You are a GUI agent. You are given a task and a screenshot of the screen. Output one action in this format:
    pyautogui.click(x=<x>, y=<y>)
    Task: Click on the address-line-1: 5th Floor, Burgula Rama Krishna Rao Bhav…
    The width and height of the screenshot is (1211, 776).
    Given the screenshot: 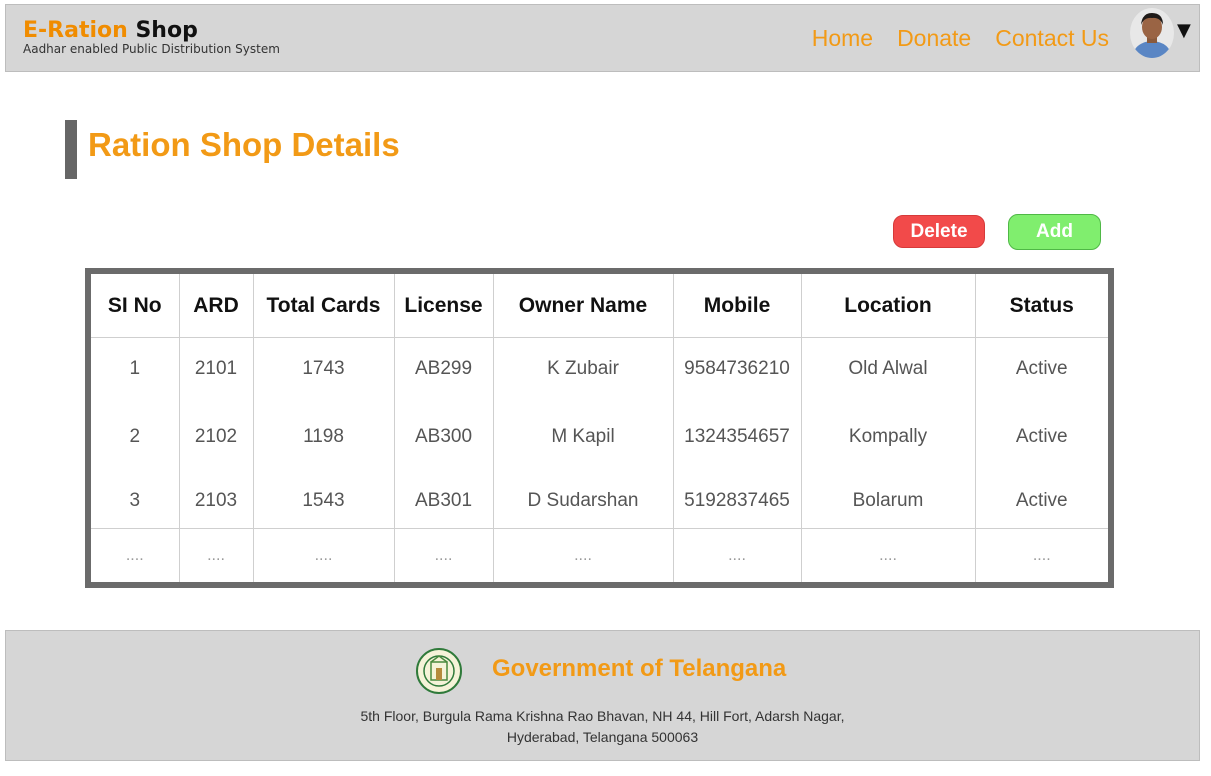 What is the action you would take?
    pyautogui.click(x=602, y=716)
    